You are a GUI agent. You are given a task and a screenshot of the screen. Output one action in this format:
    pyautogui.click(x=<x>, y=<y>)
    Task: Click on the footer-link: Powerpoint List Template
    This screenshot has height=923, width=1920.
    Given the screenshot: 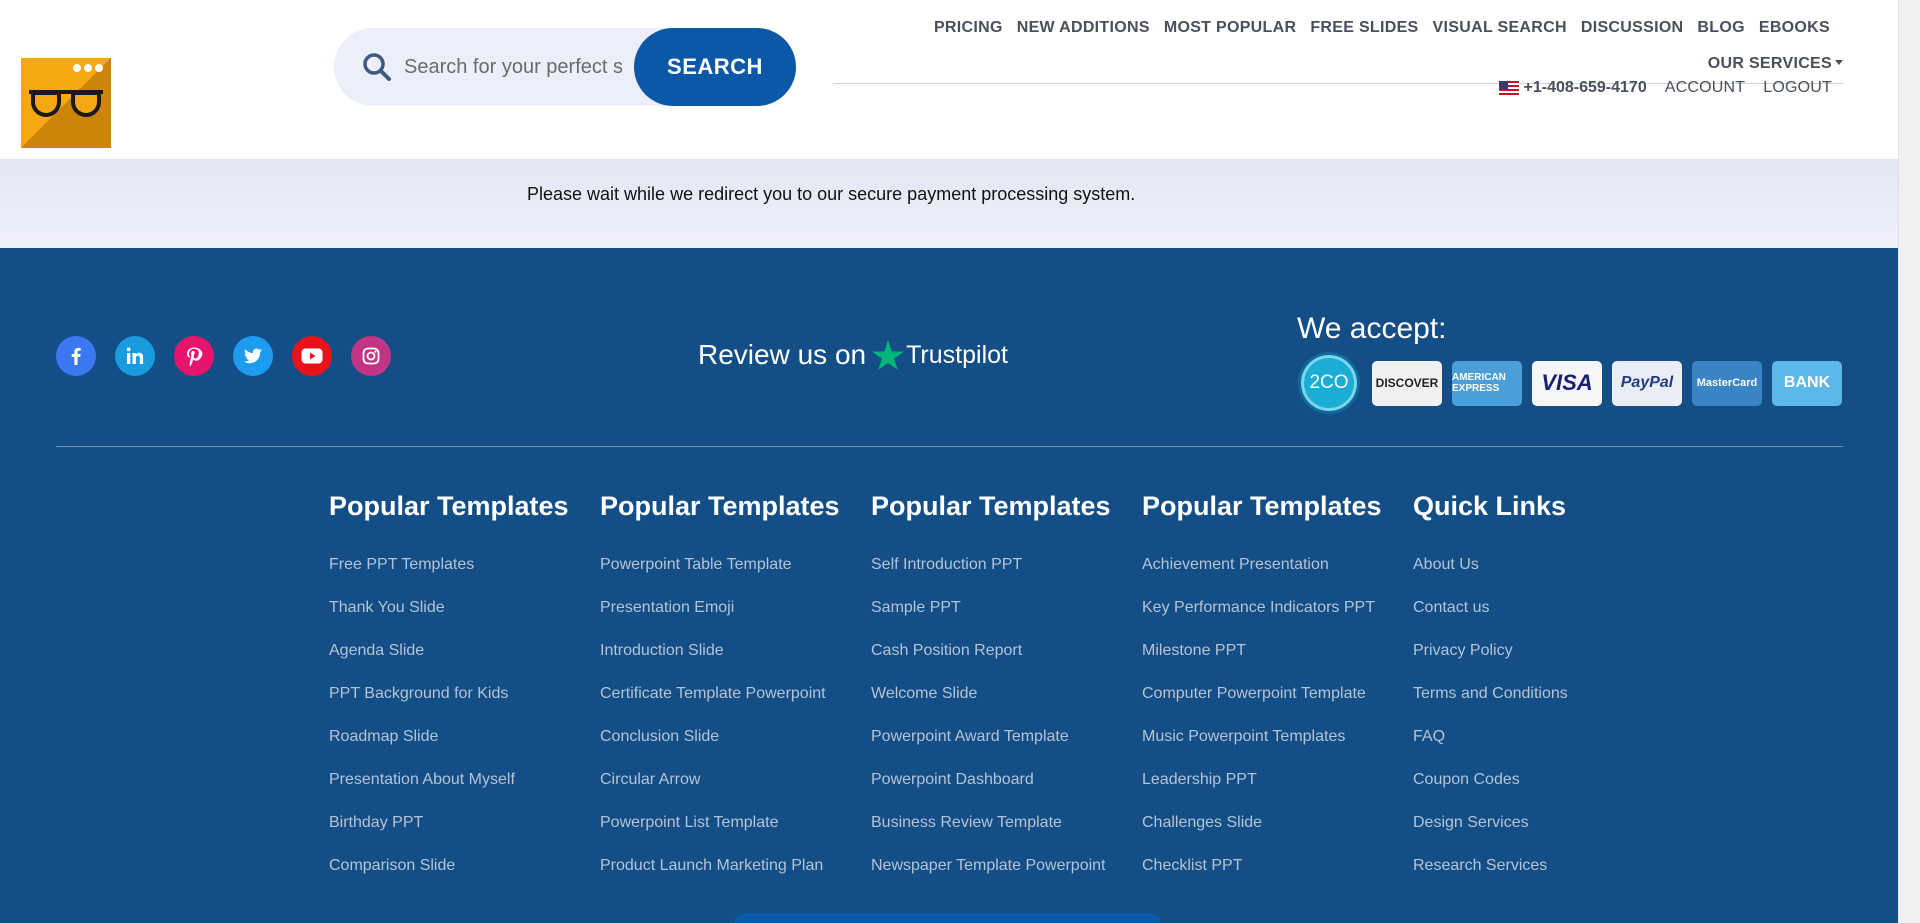 What is the action you would take?
    pyautogui.click(x=735, y=835)
    